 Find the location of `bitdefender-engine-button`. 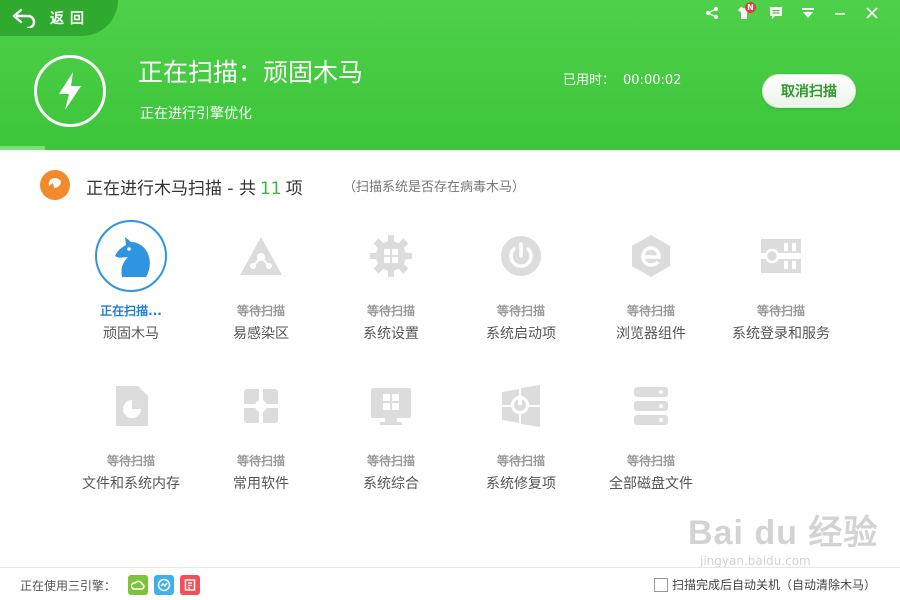

bitdefender-engine-button is located at coordinates (190, 585).